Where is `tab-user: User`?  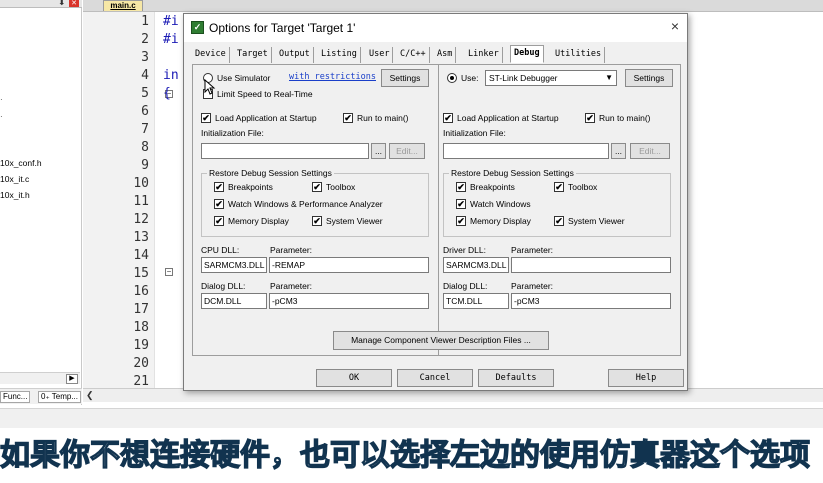 tab-user: User is located at coordinates (380, 55).